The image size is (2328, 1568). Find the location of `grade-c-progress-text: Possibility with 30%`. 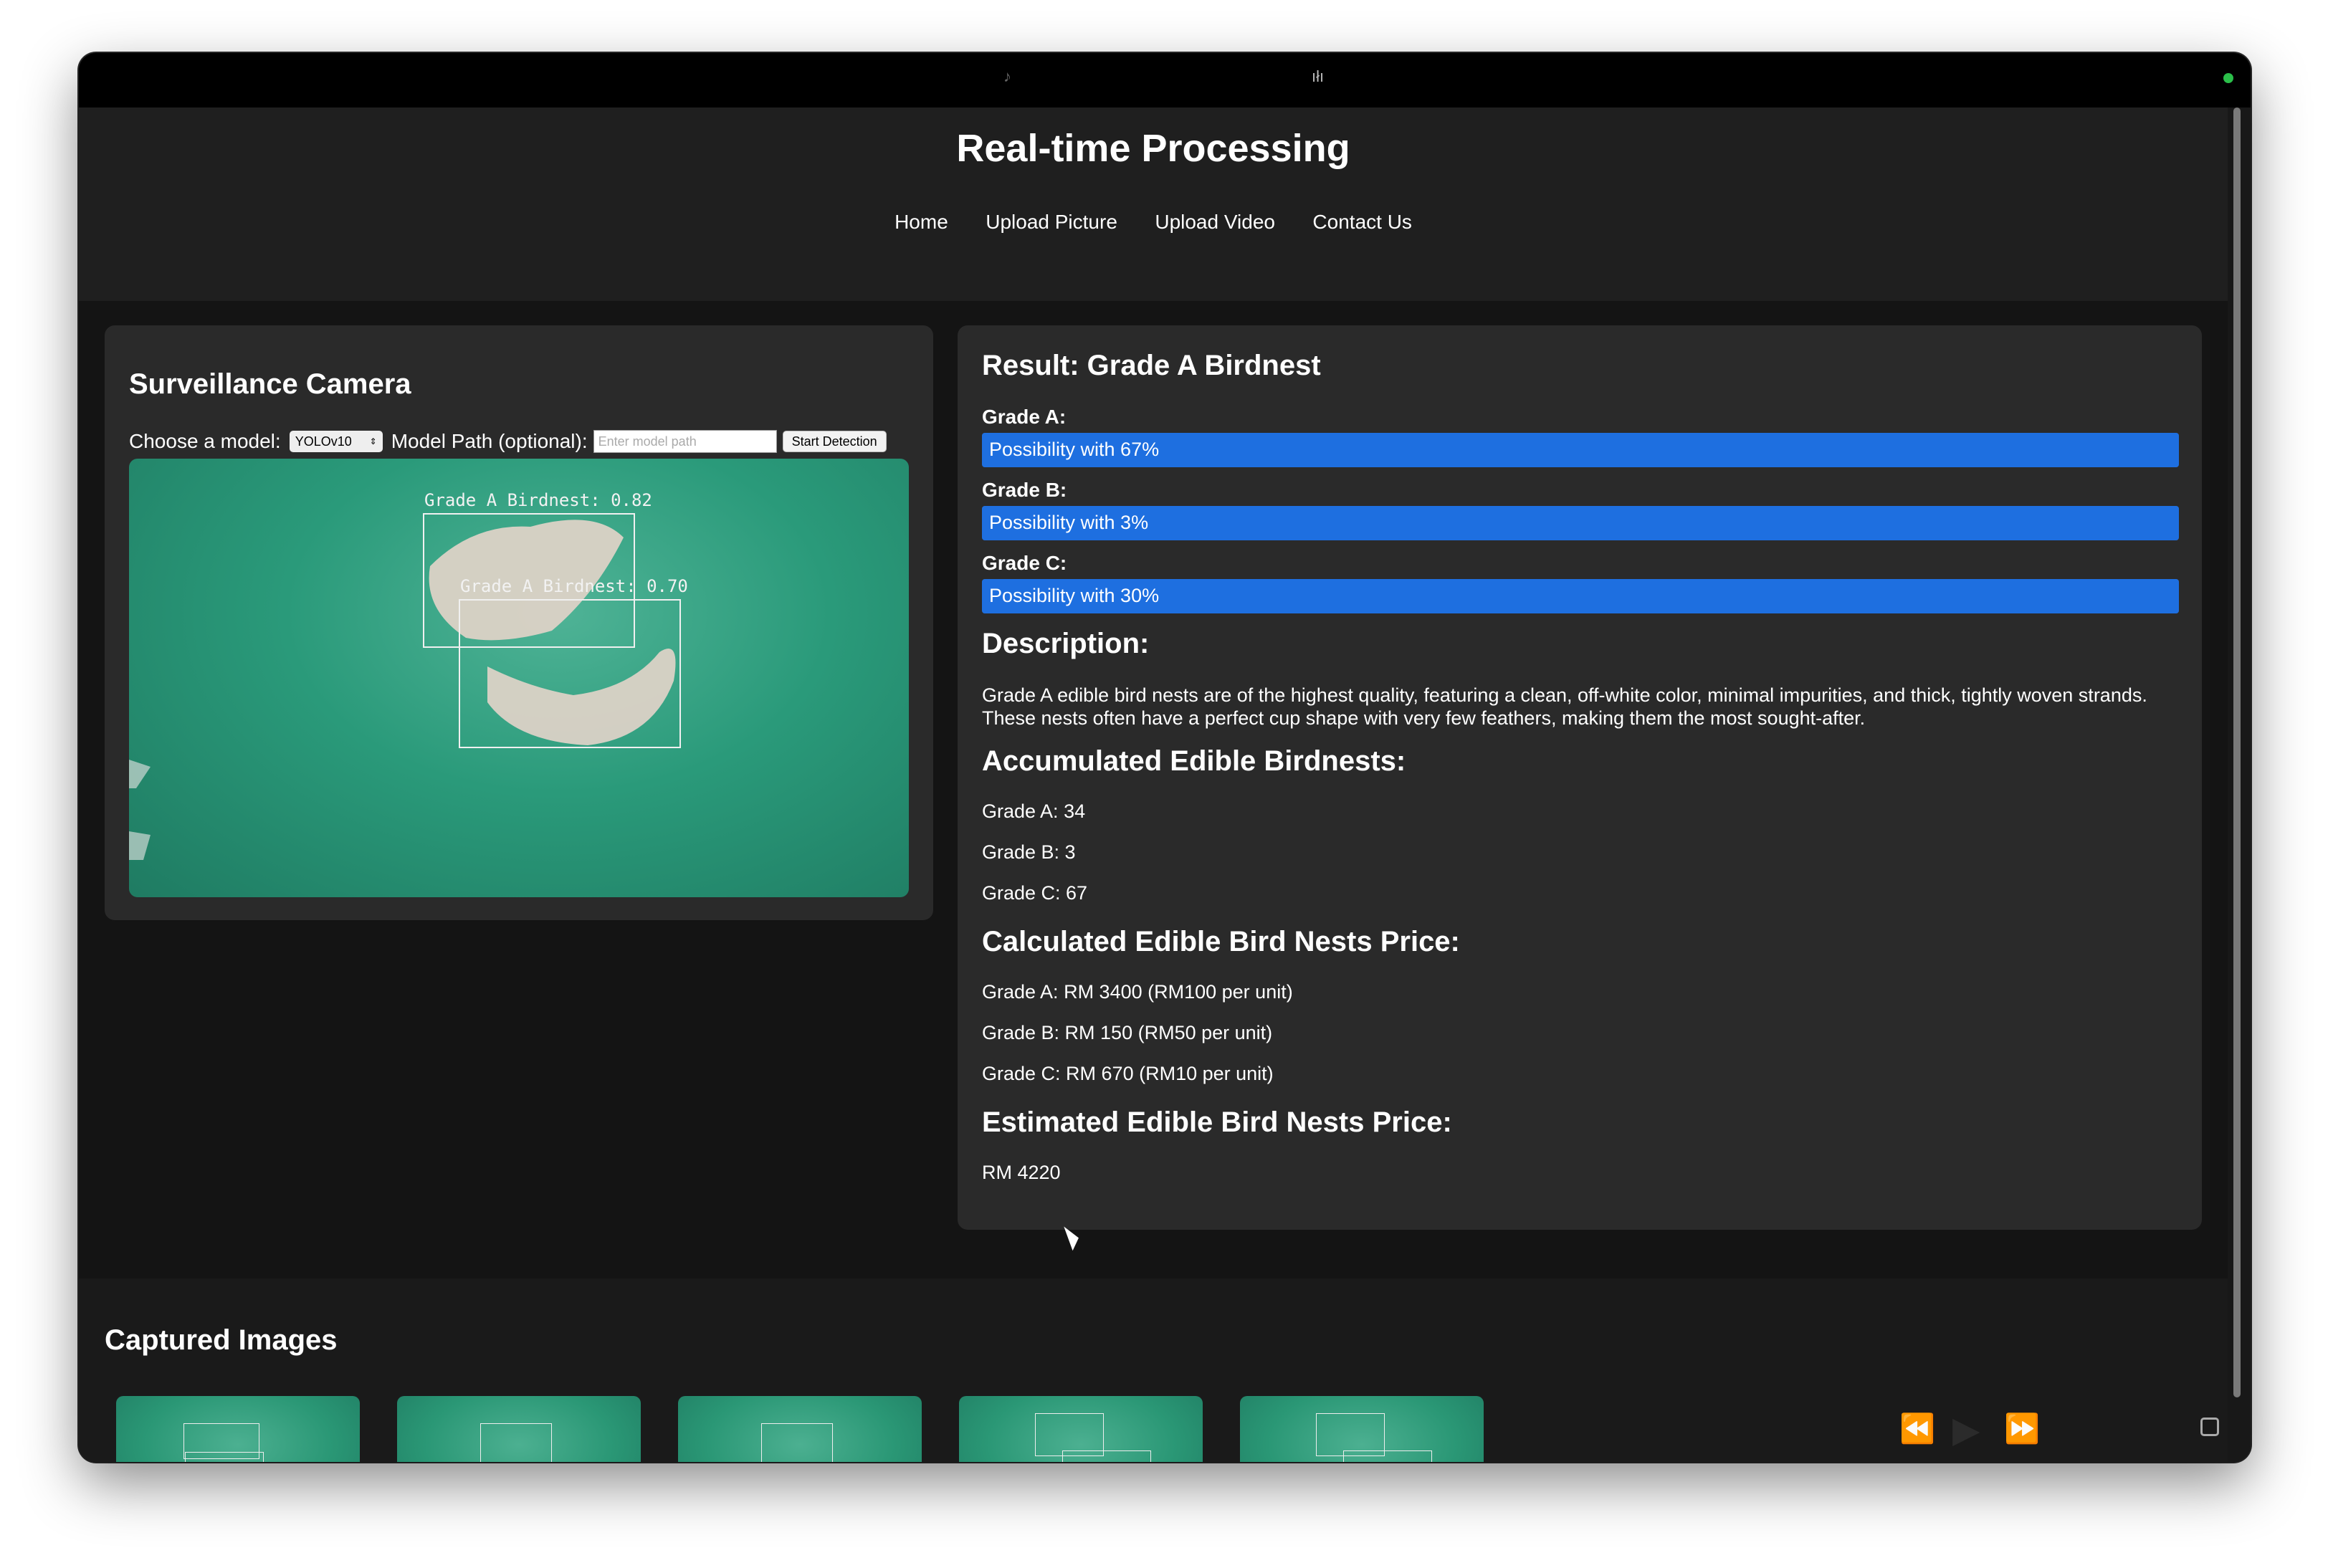

grade-c-progress-text: Possibility with 30% is located at coordinates (1074, 595).